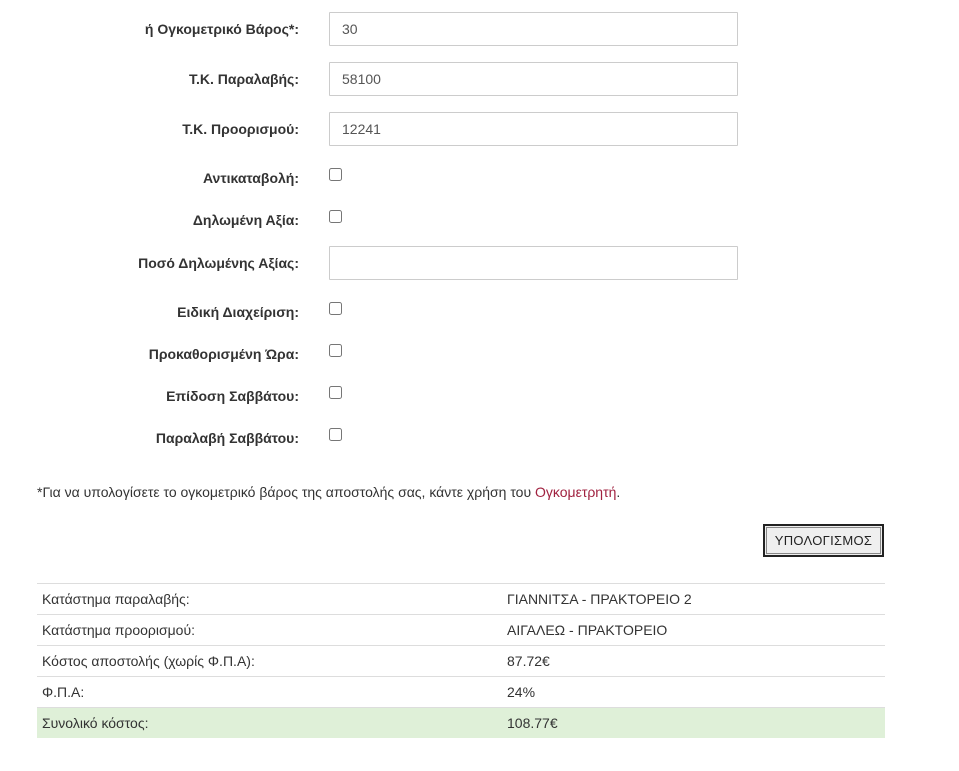 The width and height of the screenshot is (959, 771). What do you see at coordinates (335, 350) in the screenshot?
I see `scheduled-time-checkbox` at bounding box center [335, 350].